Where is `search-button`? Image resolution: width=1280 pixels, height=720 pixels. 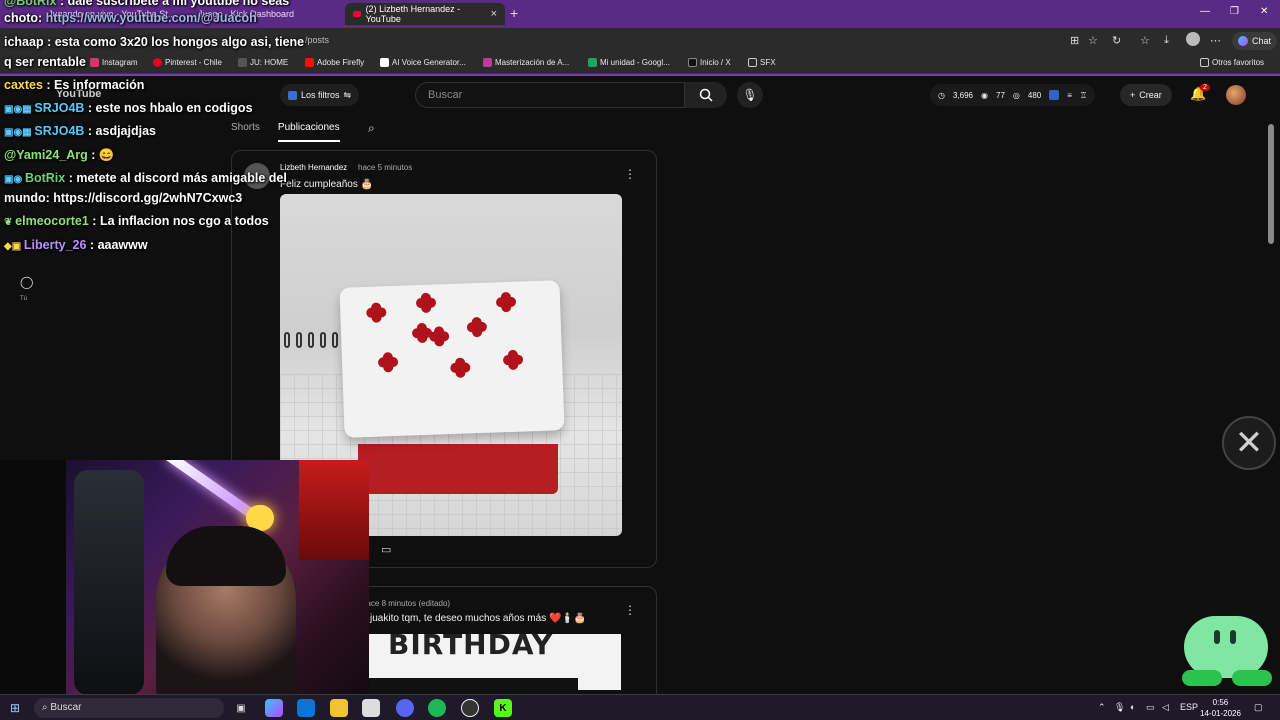 search-button is located at coordinates (706, 95).